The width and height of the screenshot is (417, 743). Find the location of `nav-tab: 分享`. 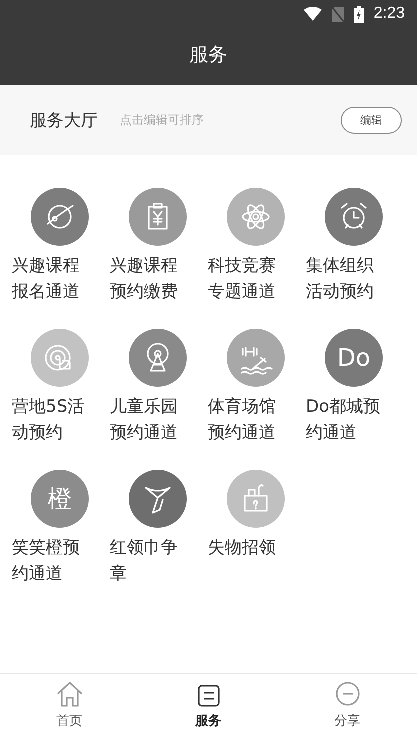

nav-tab: 分享 is located at coordinates (348, 708).